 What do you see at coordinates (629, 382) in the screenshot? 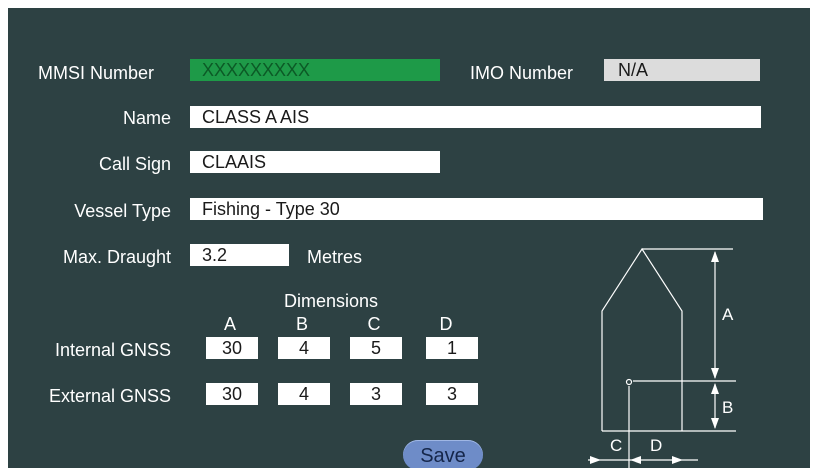
I see `antenna-position-marker` at bounding box center [629, 382].